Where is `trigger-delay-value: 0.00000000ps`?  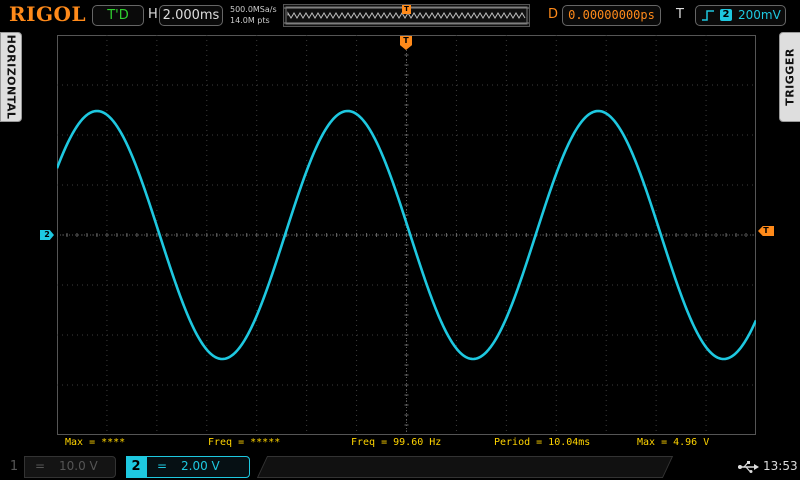
trigger-delay-value: 0.00000000ps is located at coordinates (611, 15).